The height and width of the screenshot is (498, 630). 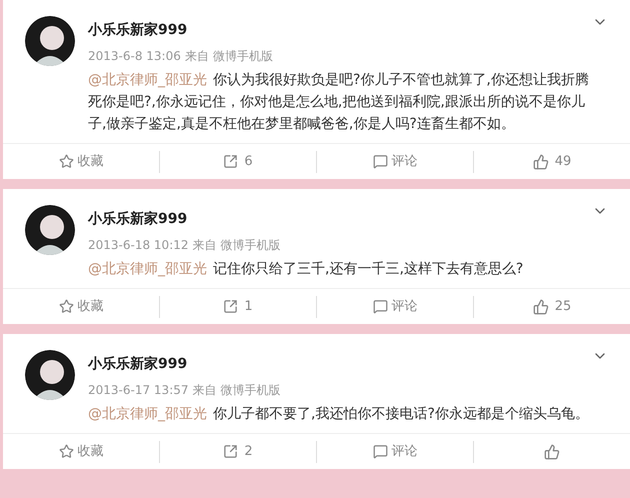 What do you see at coordinates (138, 390) in the screenshot?
I see `post-time: 2013-6-17 13:57` at bounding box center [138, 390].